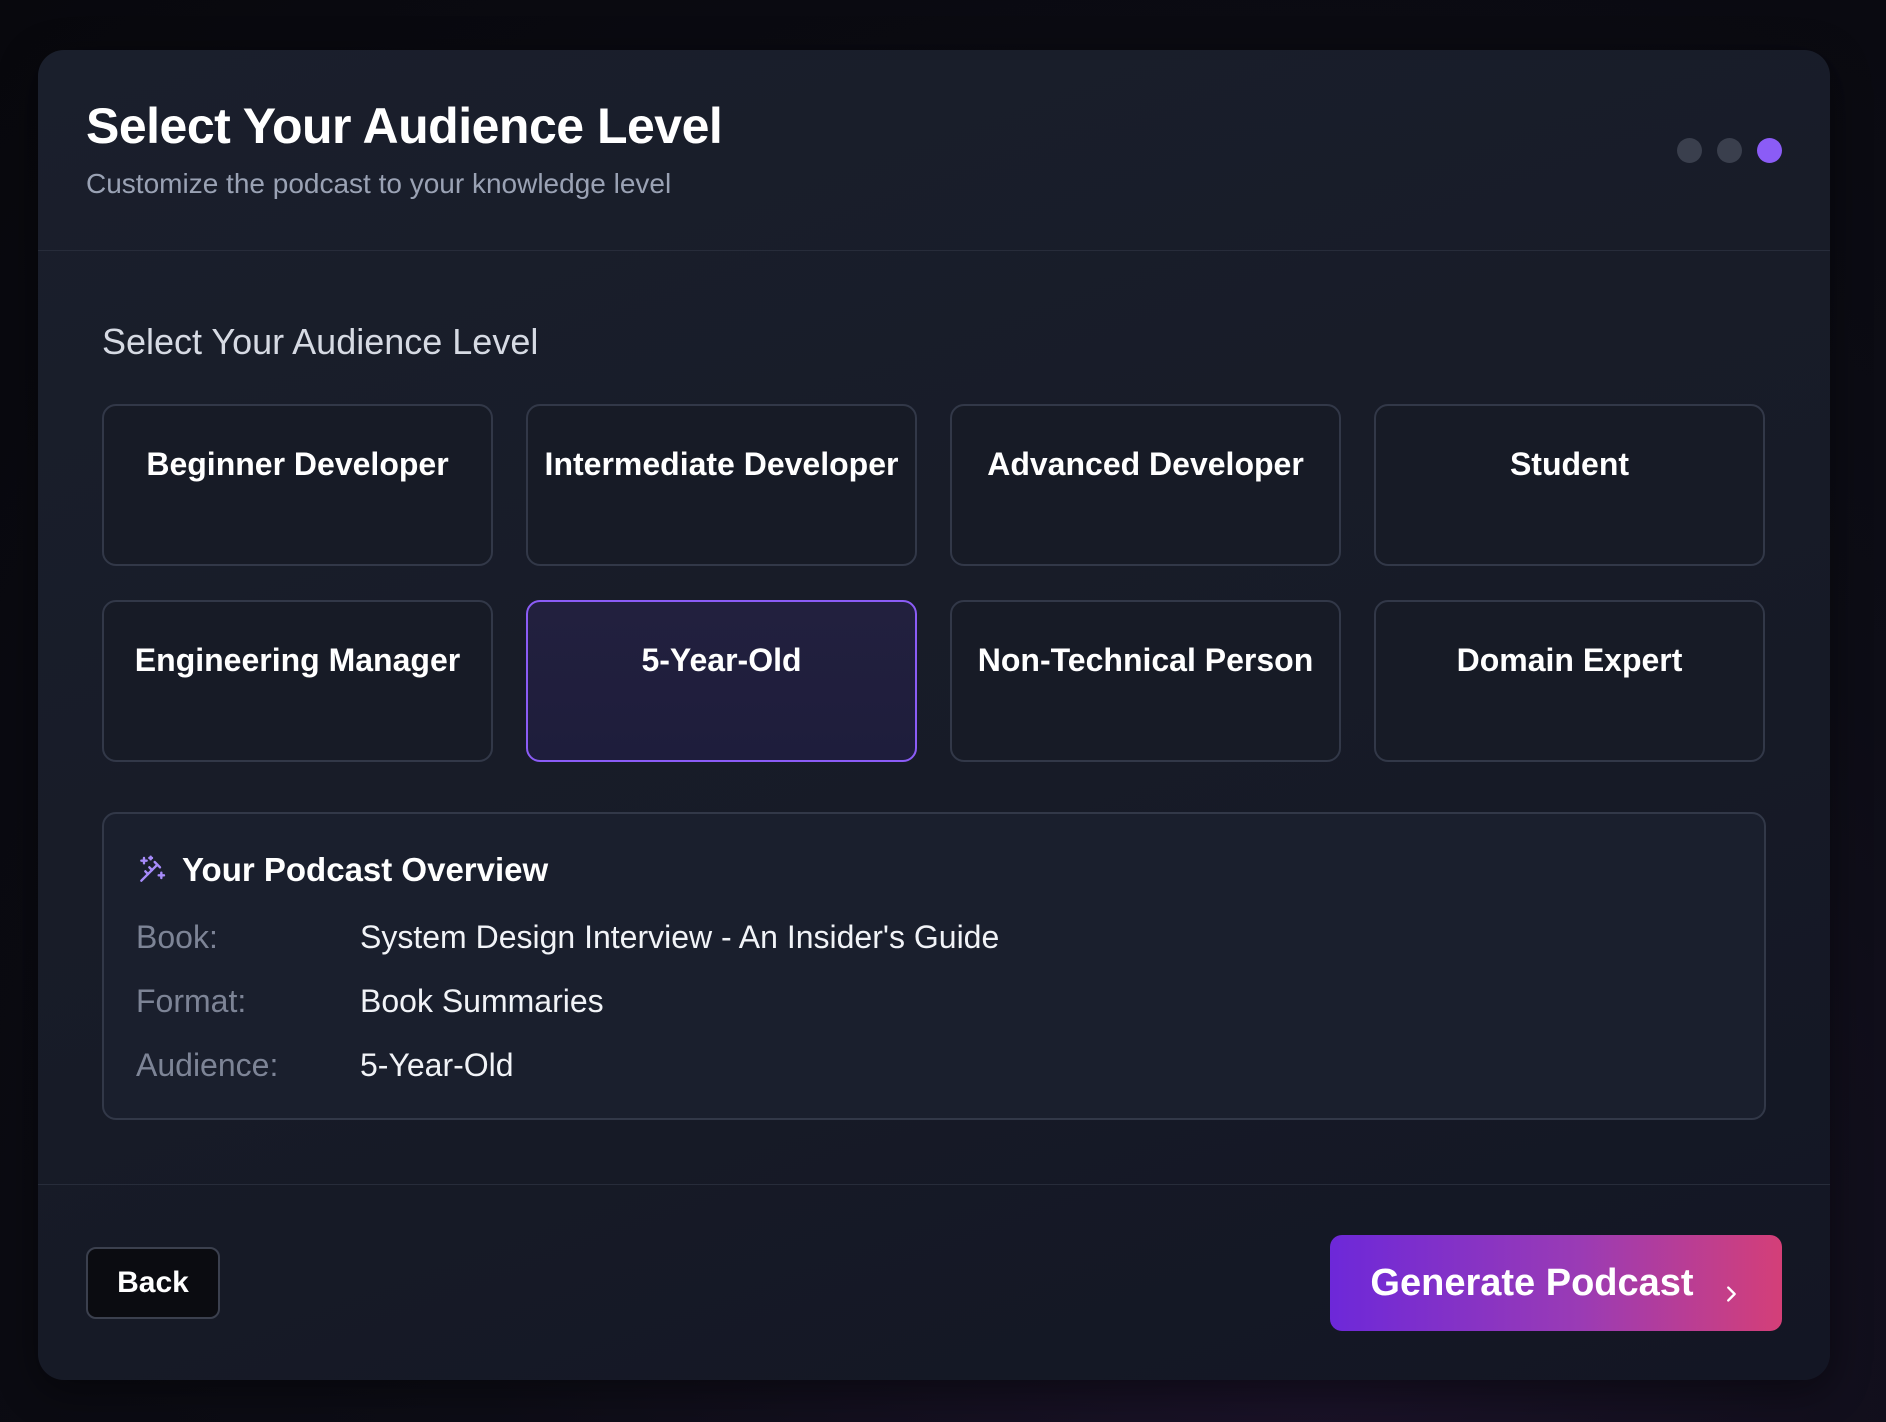 The width and height of the screenshot is (1886, 1422). What do you see at coordinates (482, 1001) in the screenshot?
I see `overview-value: Book Summaries` at bounding box center [482, 1001].